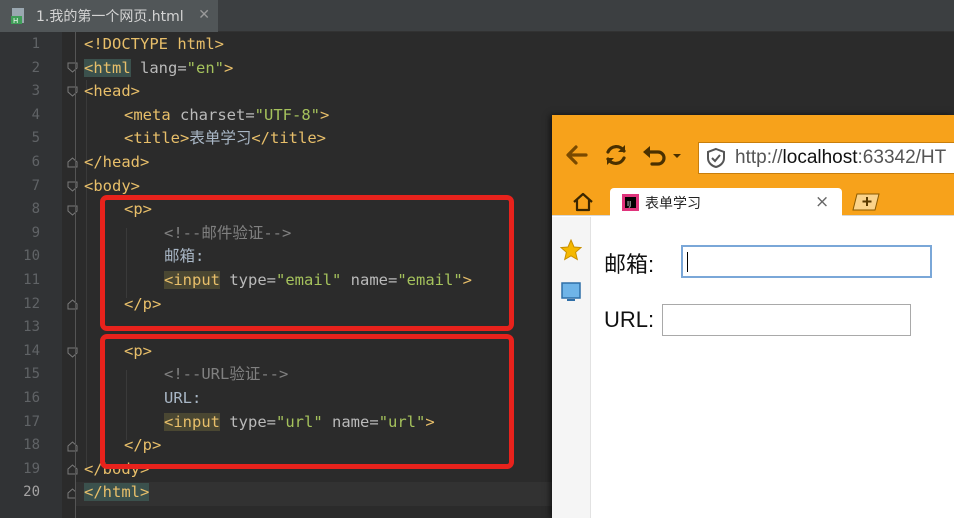 This screenshot has height=518, width=954. I want to click on svg-text: H, so click(15, 21).